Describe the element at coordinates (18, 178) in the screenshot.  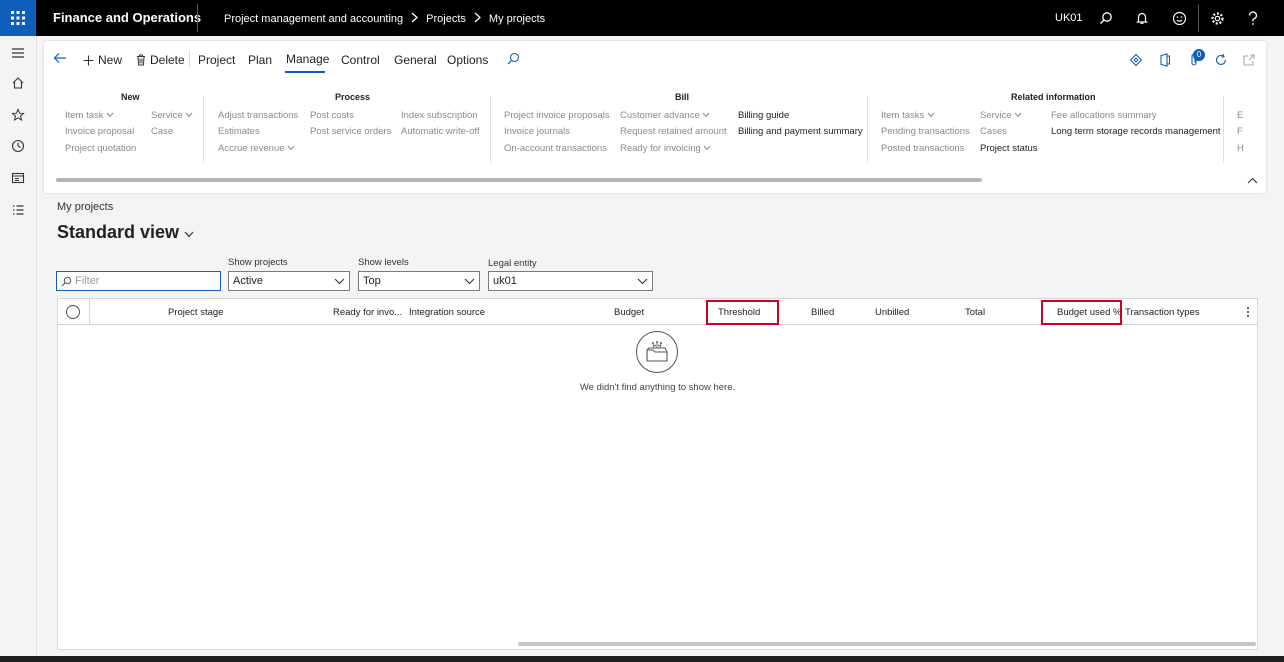
I see `workspace-icon` at that location.